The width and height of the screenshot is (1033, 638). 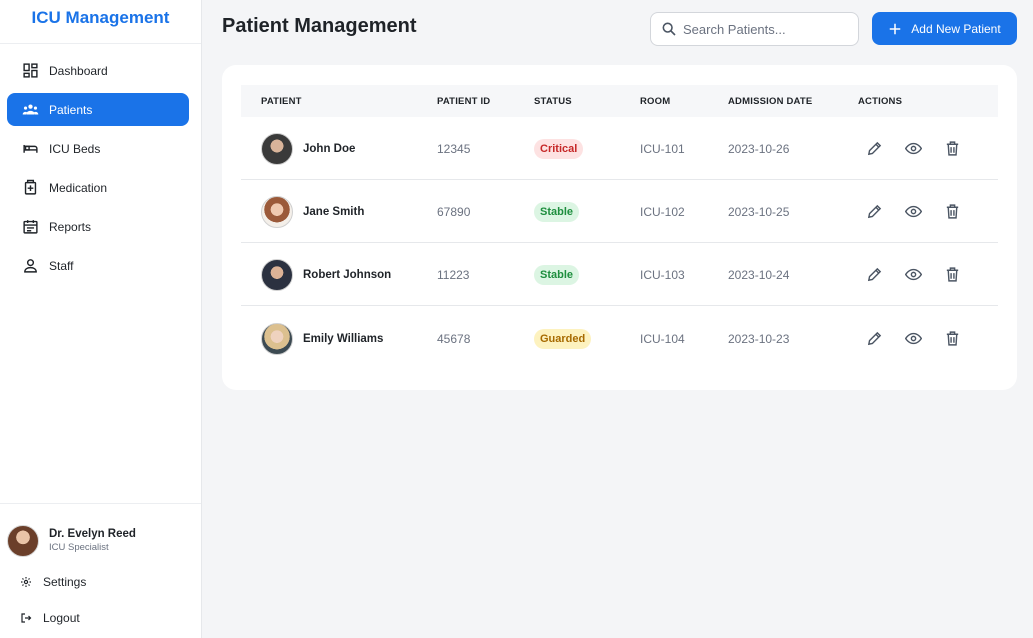 What do you see at coordinates (453, 274) in the screenshot?
I see `patient-id: 11223` at bounding box center [453, 274].